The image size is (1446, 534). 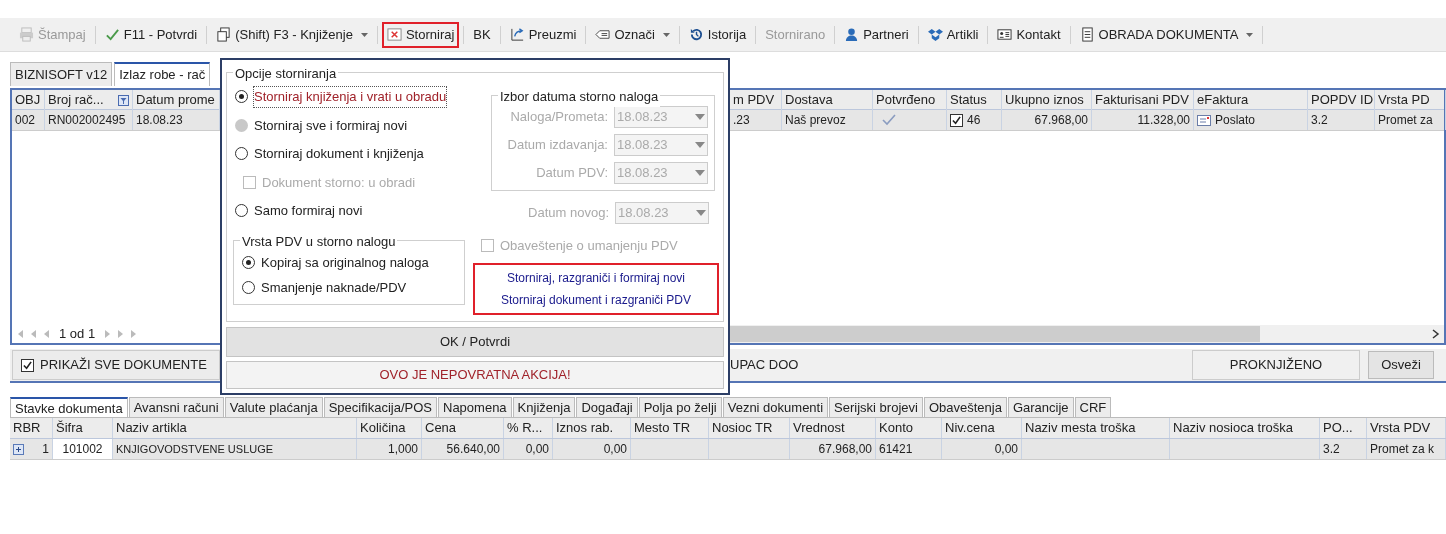 I want to click on detail-tab: Garancije, so click(x=1040, y=407).